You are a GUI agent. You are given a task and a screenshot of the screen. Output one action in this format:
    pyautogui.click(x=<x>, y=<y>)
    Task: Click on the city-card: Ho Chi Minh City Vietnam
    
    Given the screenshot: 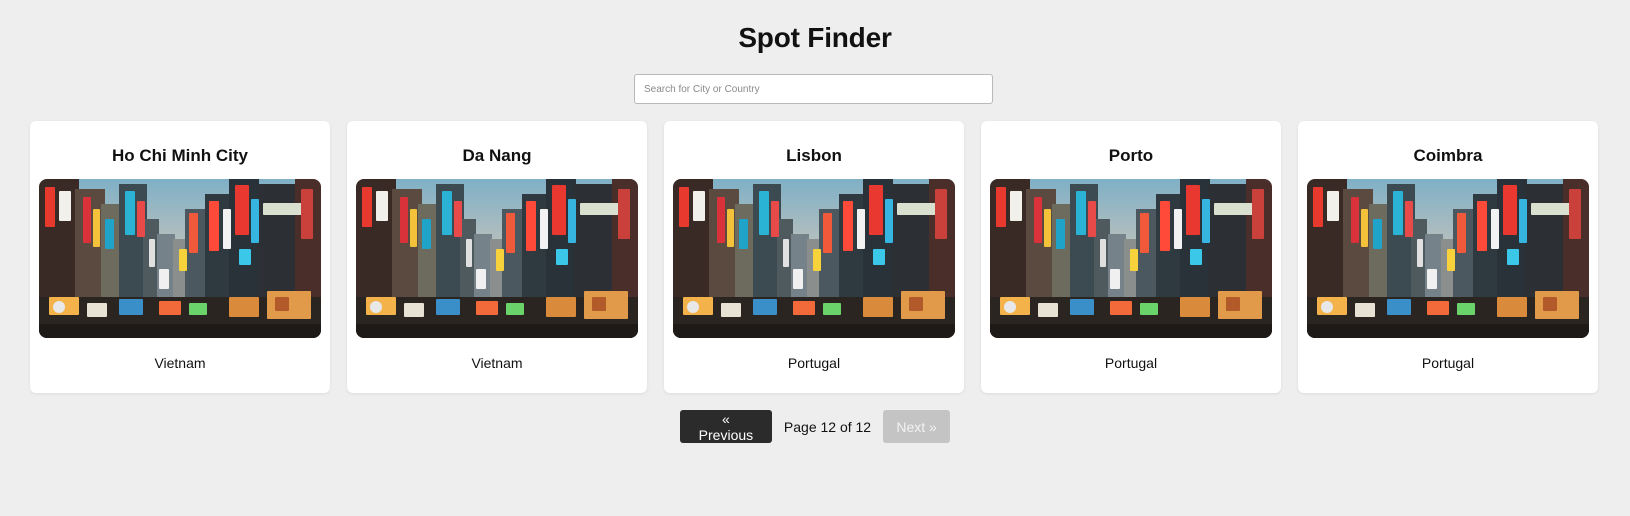 What is the action you would take?
    pyautogui.click(x=180, y=257)
    